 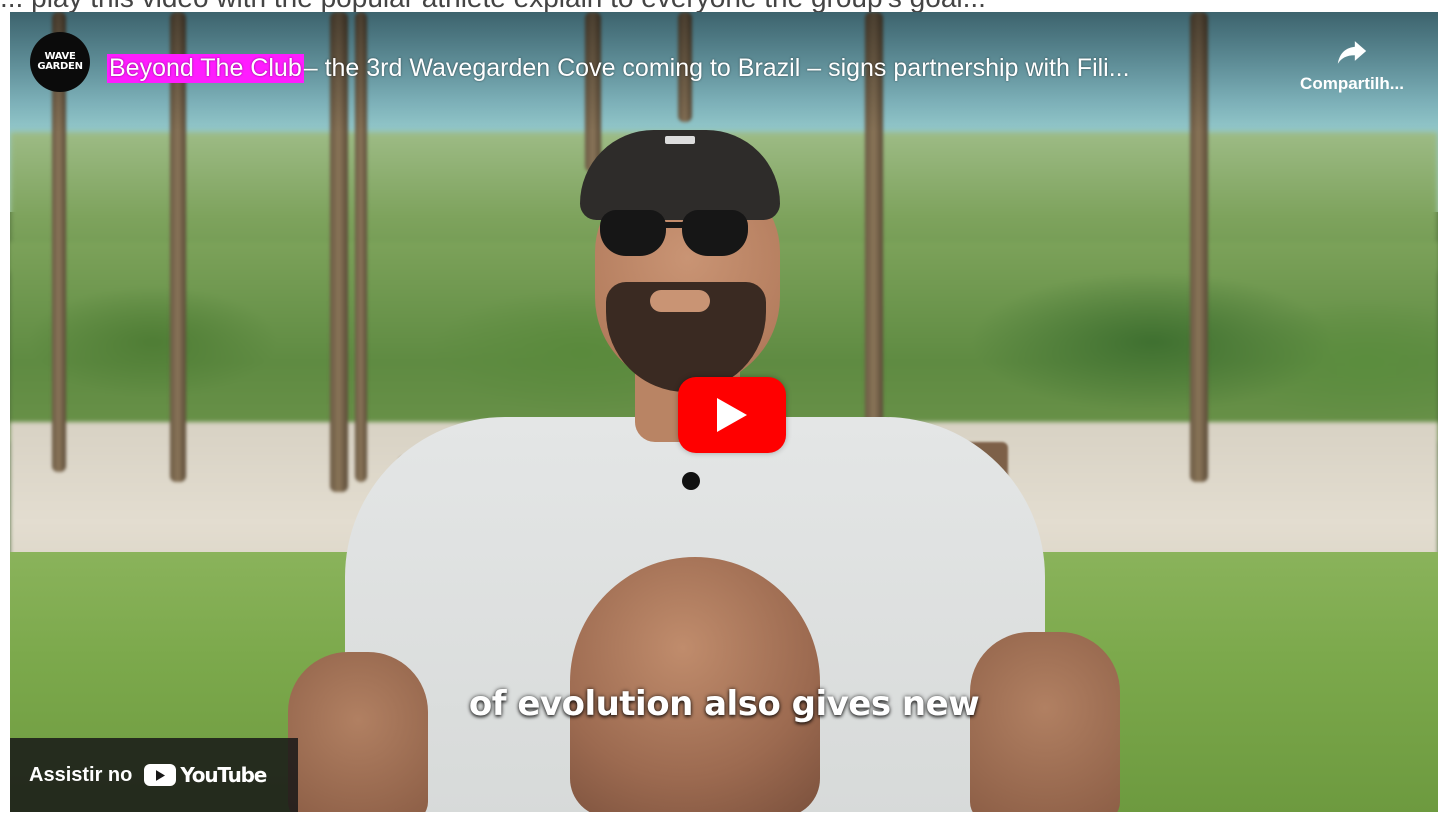 I want to click on cap-logo, so click(x=680, y=140).